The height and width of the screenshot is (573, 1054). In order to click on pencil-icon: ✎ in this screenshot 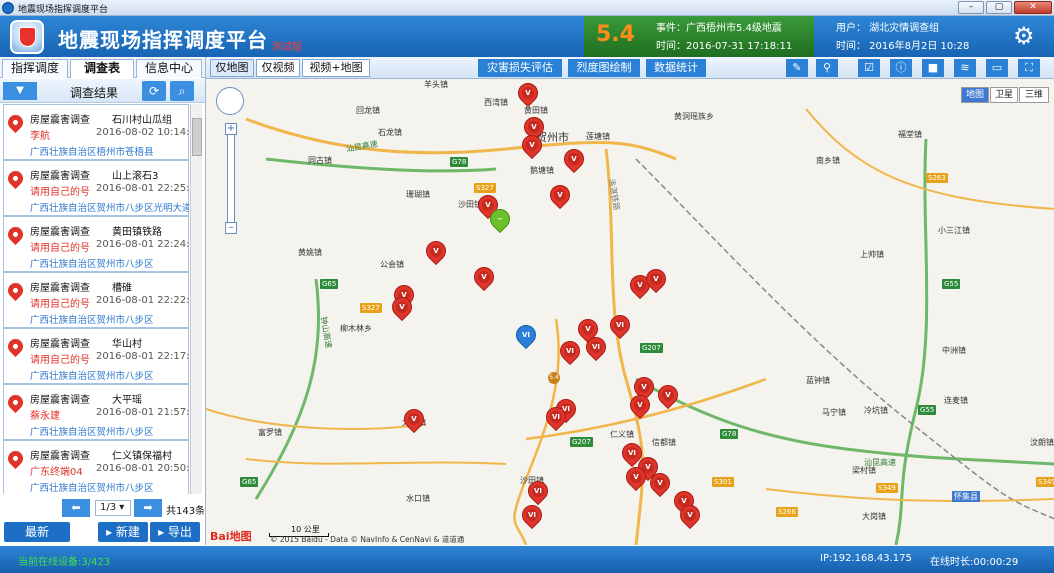, I will do `click(797, 68)`.